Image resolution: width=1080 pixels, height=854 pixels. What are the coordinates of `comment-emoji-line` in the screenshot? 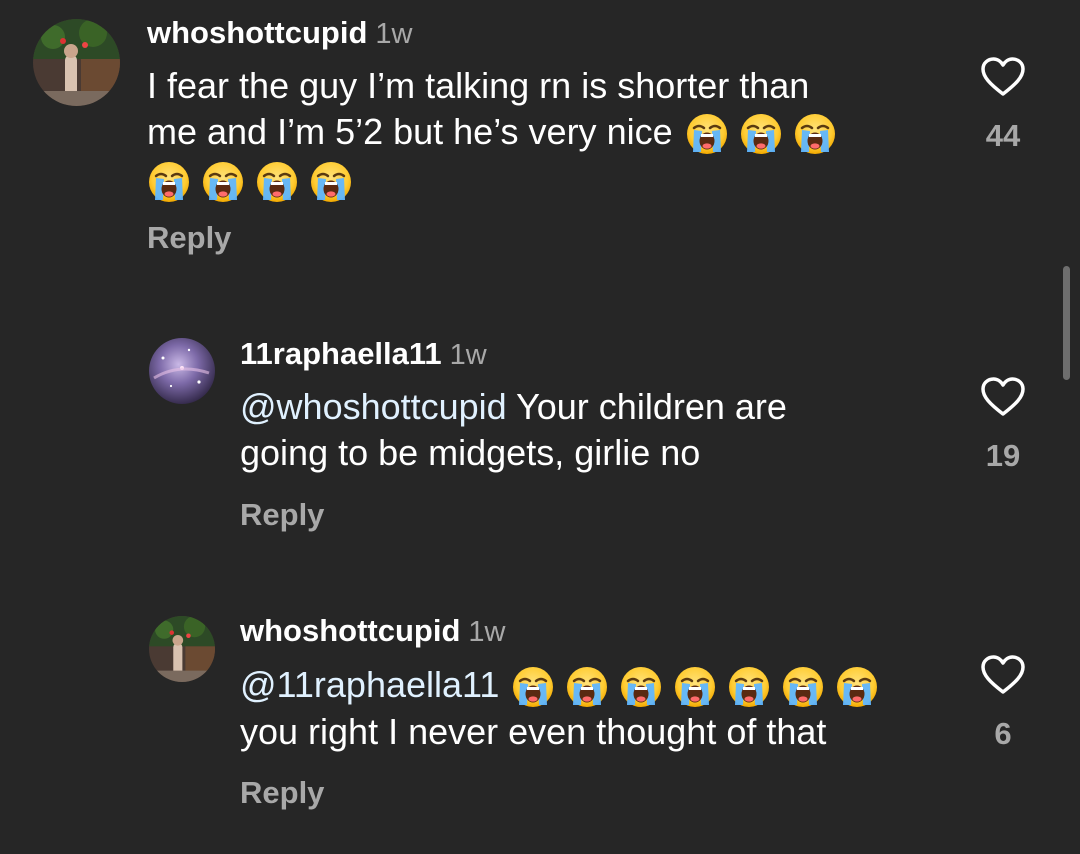 It's located at (492, 179).